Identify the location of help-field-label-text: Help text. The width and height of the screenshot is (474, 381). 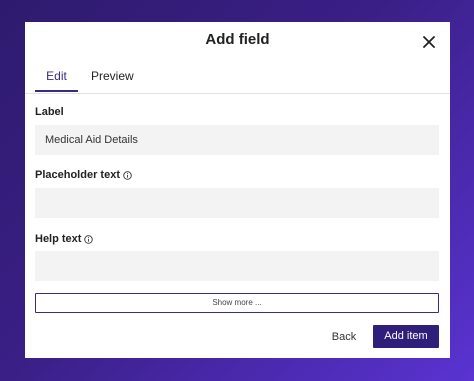
(58, 239).